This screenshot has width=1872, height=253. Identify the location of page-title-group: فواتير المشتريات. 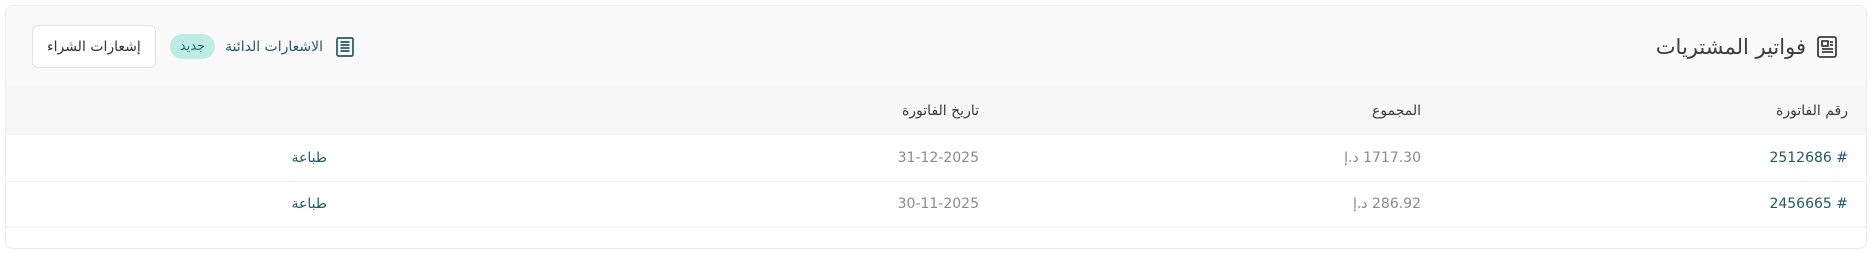
(1748, 47).